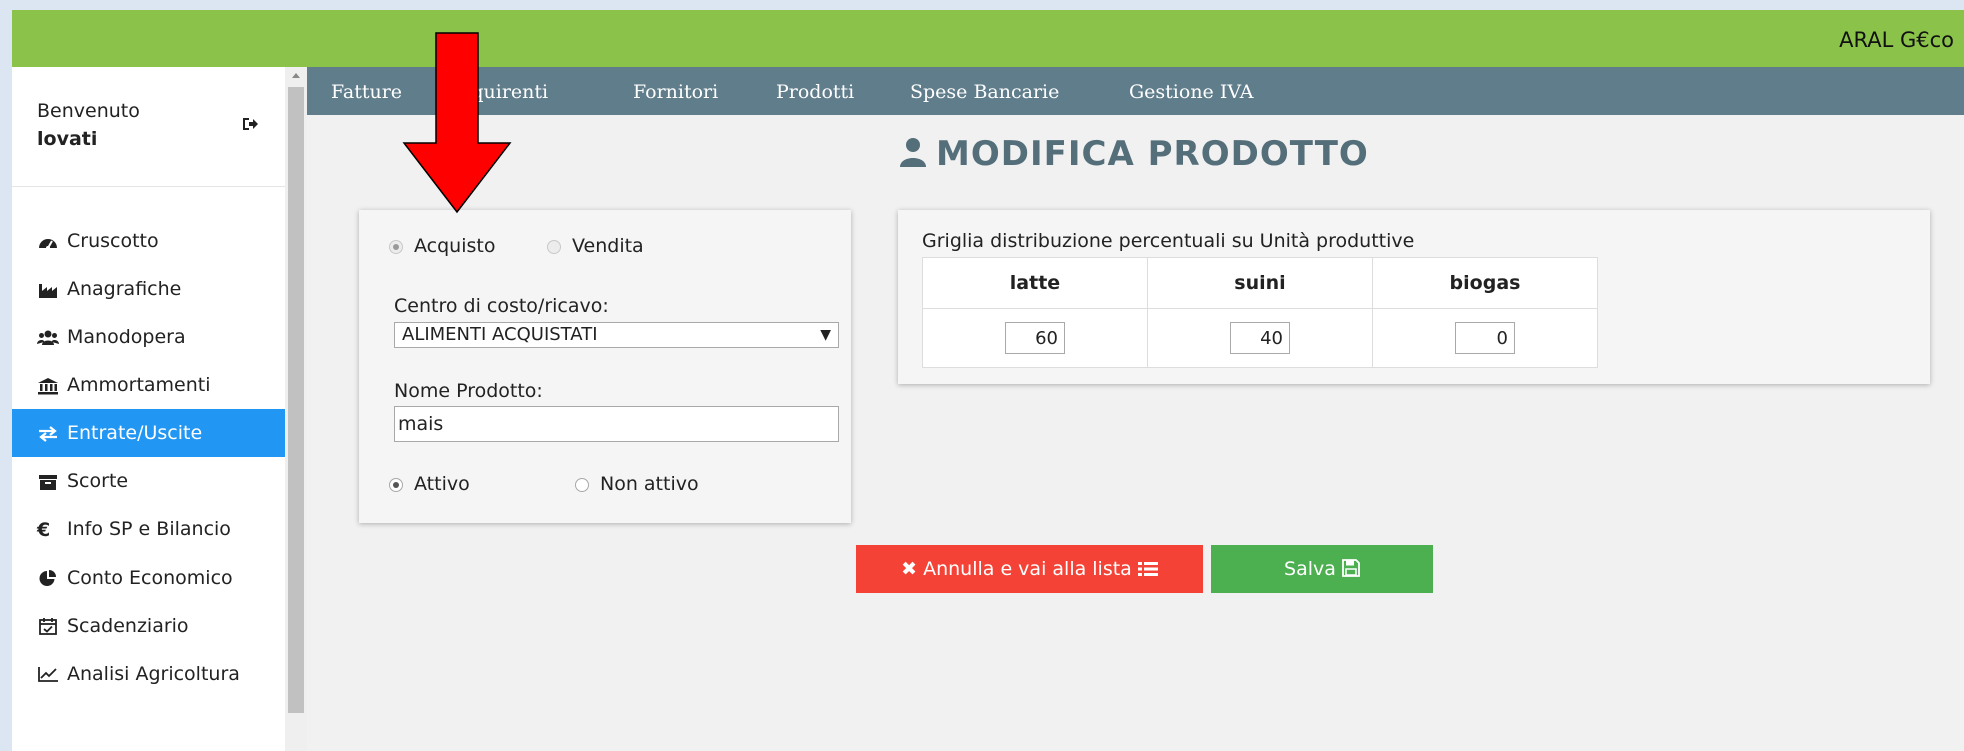 Image resolution: width=1964 pixels, height=751 pixels. What do you see at coordinates (1035, 283) in the screenshot?
I see `column-header-latte: latte` at bounding box center [1035, 283].